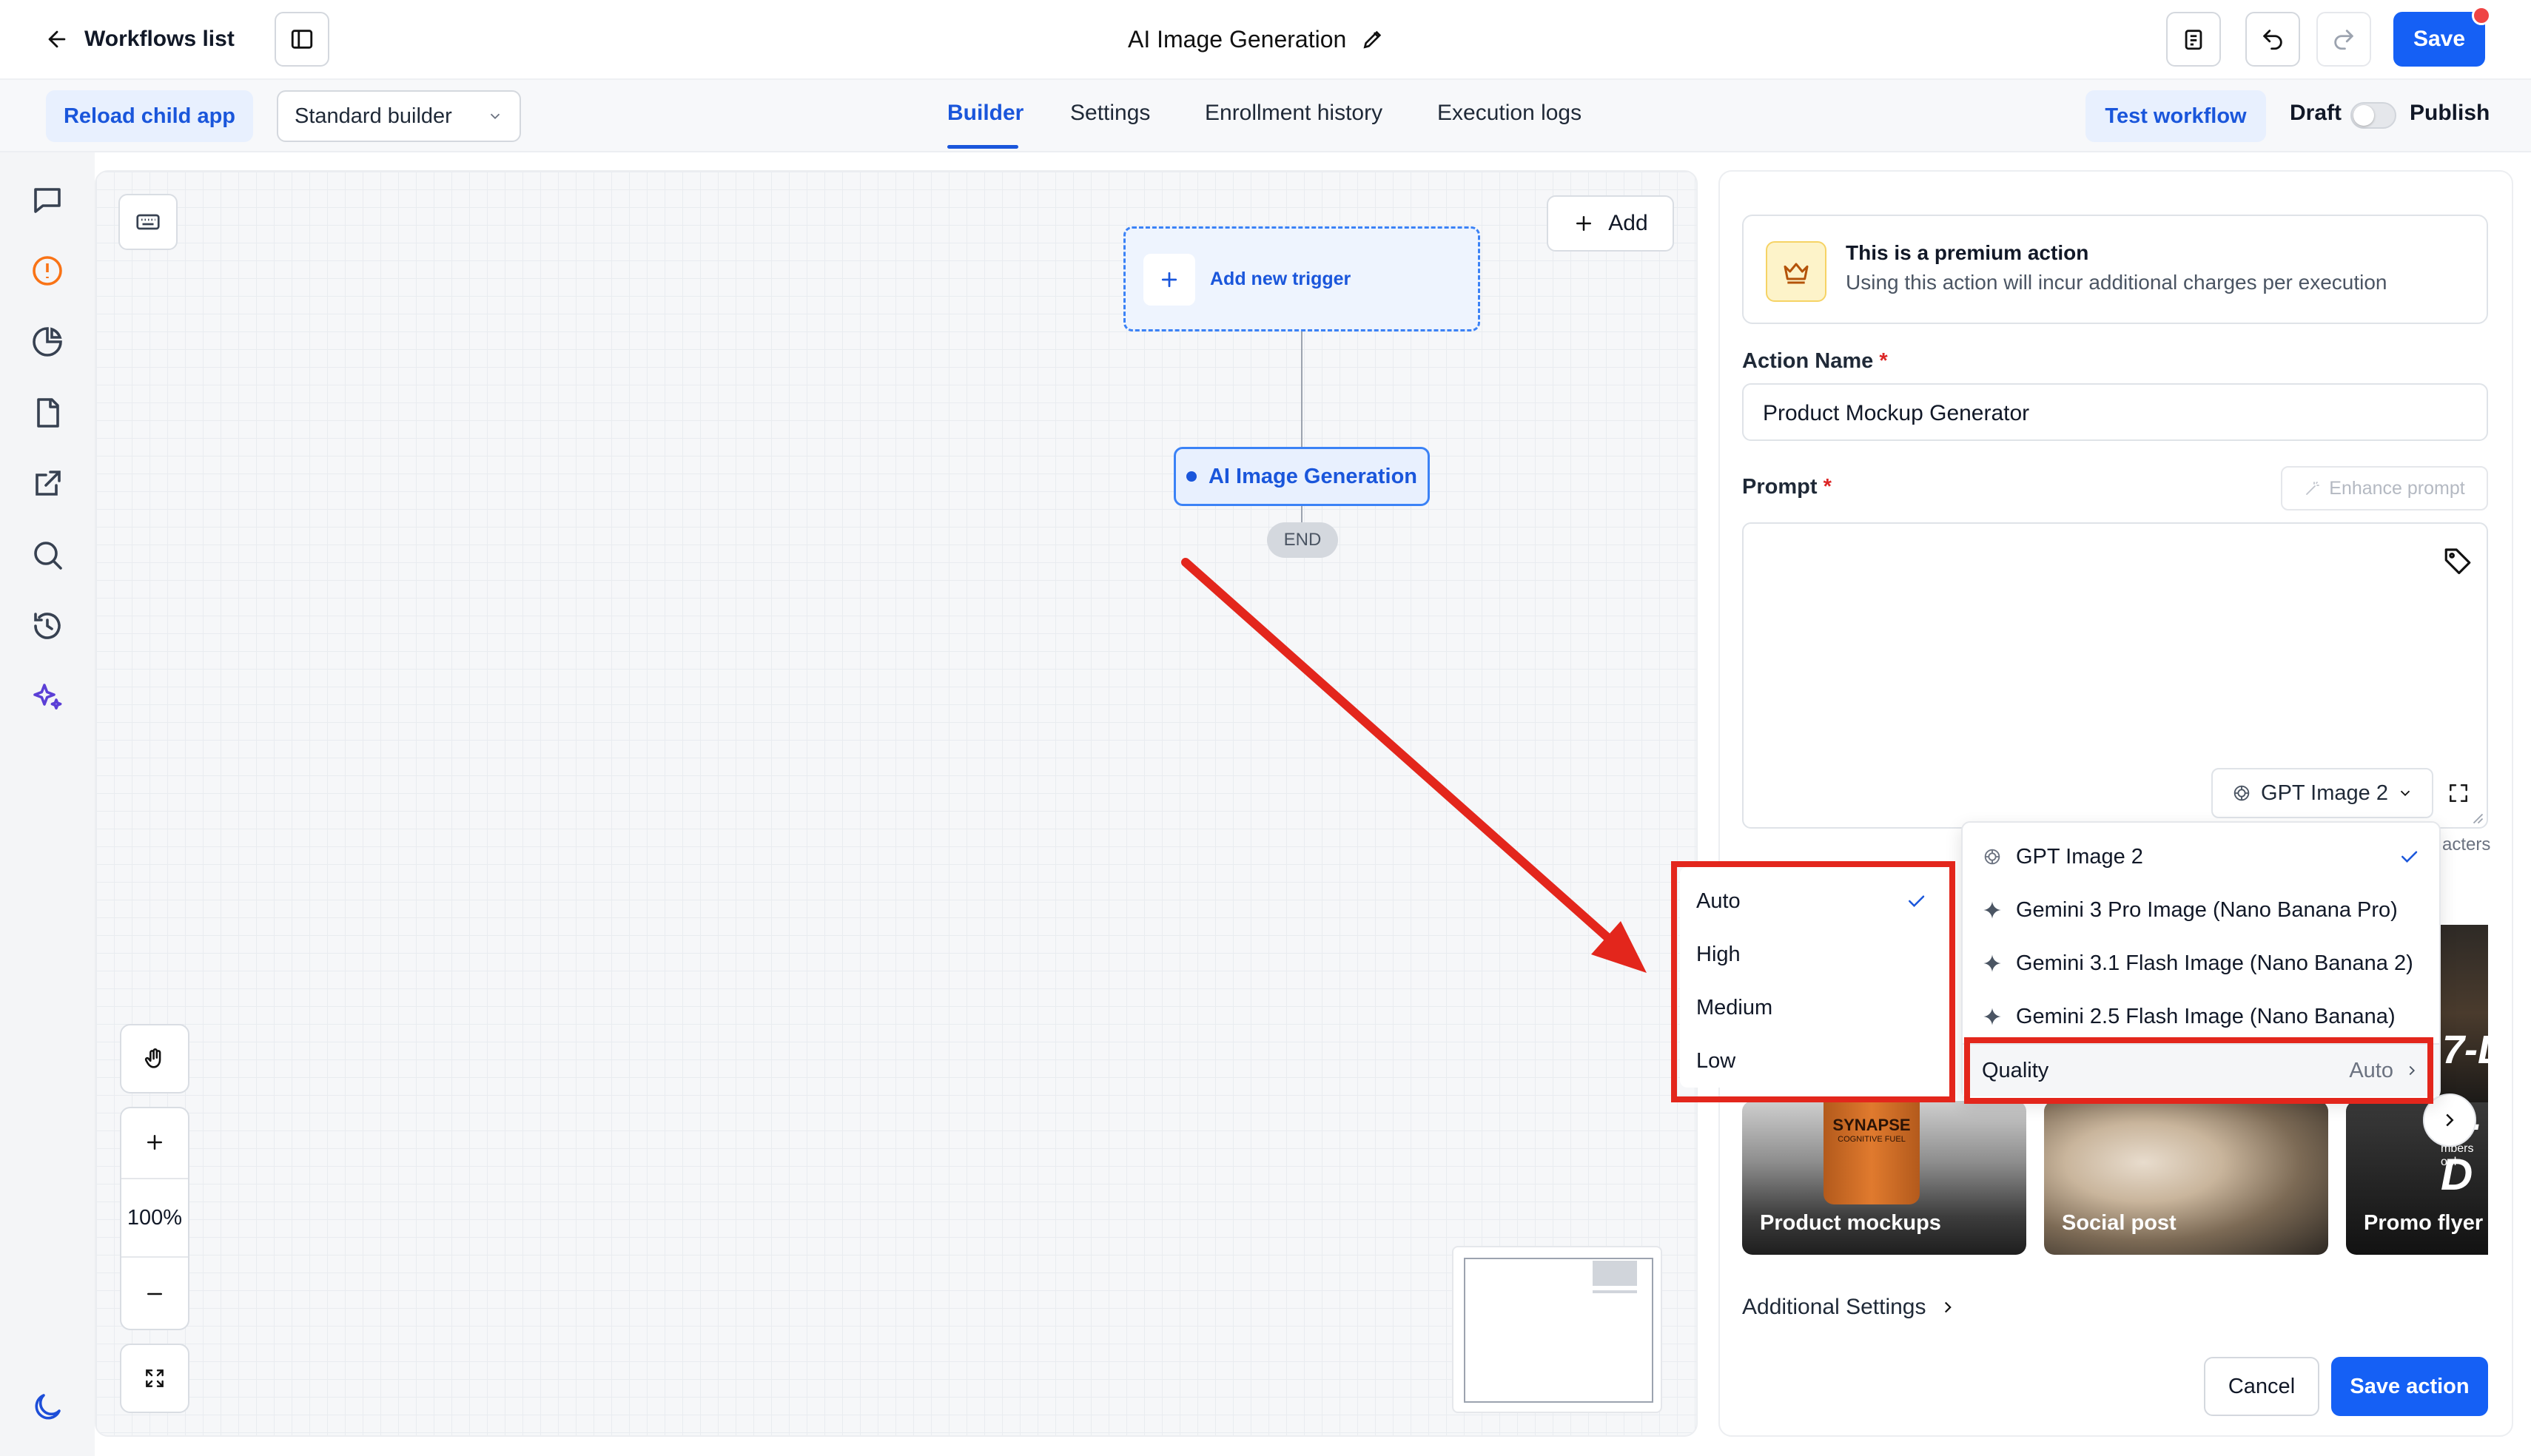  I want to click on template-image-strip, so click(2463, 1014).